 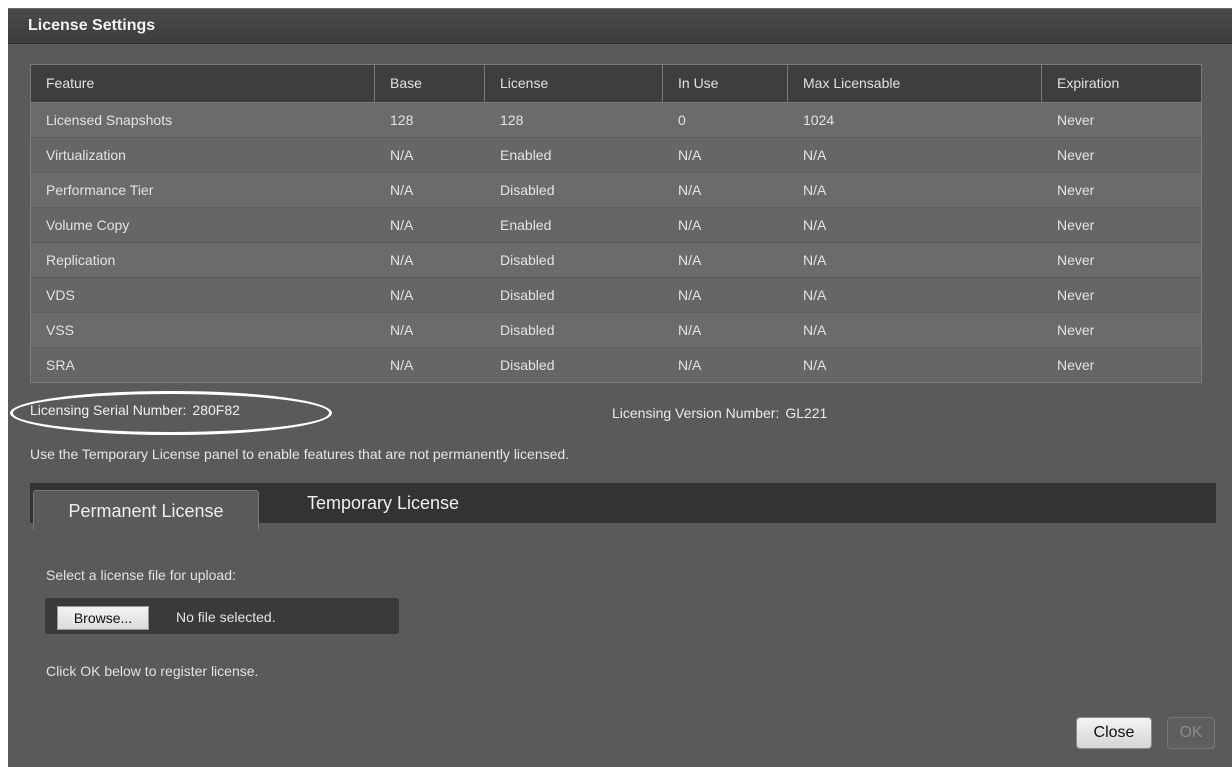 I want to click on upload-label: Select a license file for upload:, so click(x=141, y=575).